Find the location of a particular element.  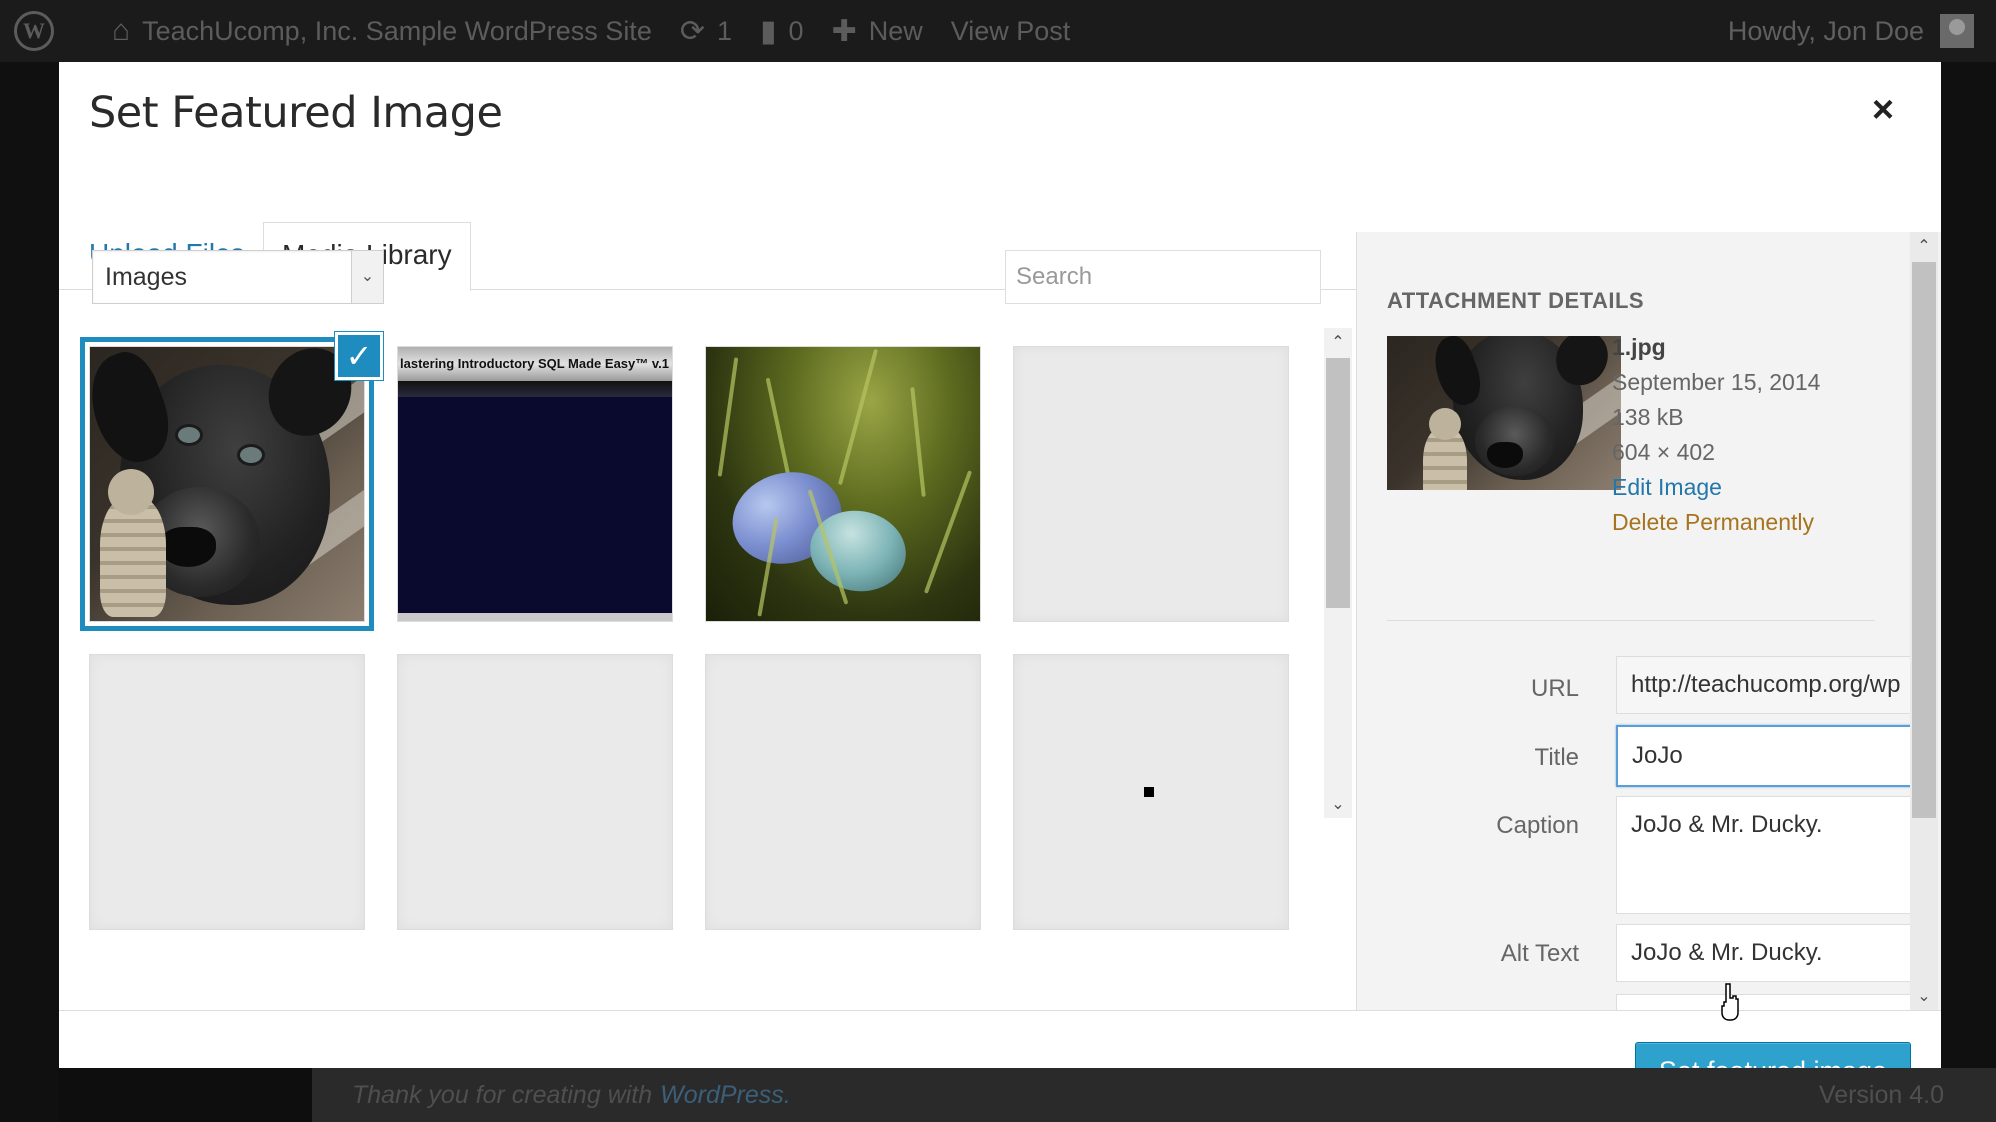

eggs-photo is located at coordinates (843, 484).